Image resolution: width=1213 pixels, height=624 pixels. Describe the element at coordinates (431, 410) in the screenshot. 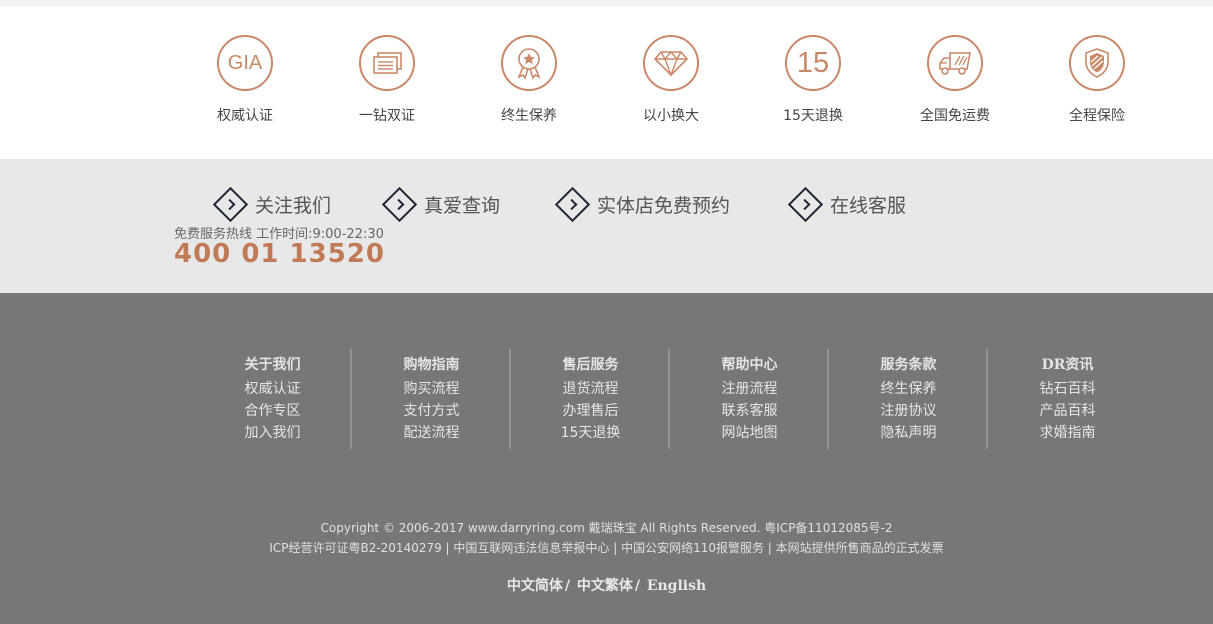

I see `footer-link: 支付方式` at that location.